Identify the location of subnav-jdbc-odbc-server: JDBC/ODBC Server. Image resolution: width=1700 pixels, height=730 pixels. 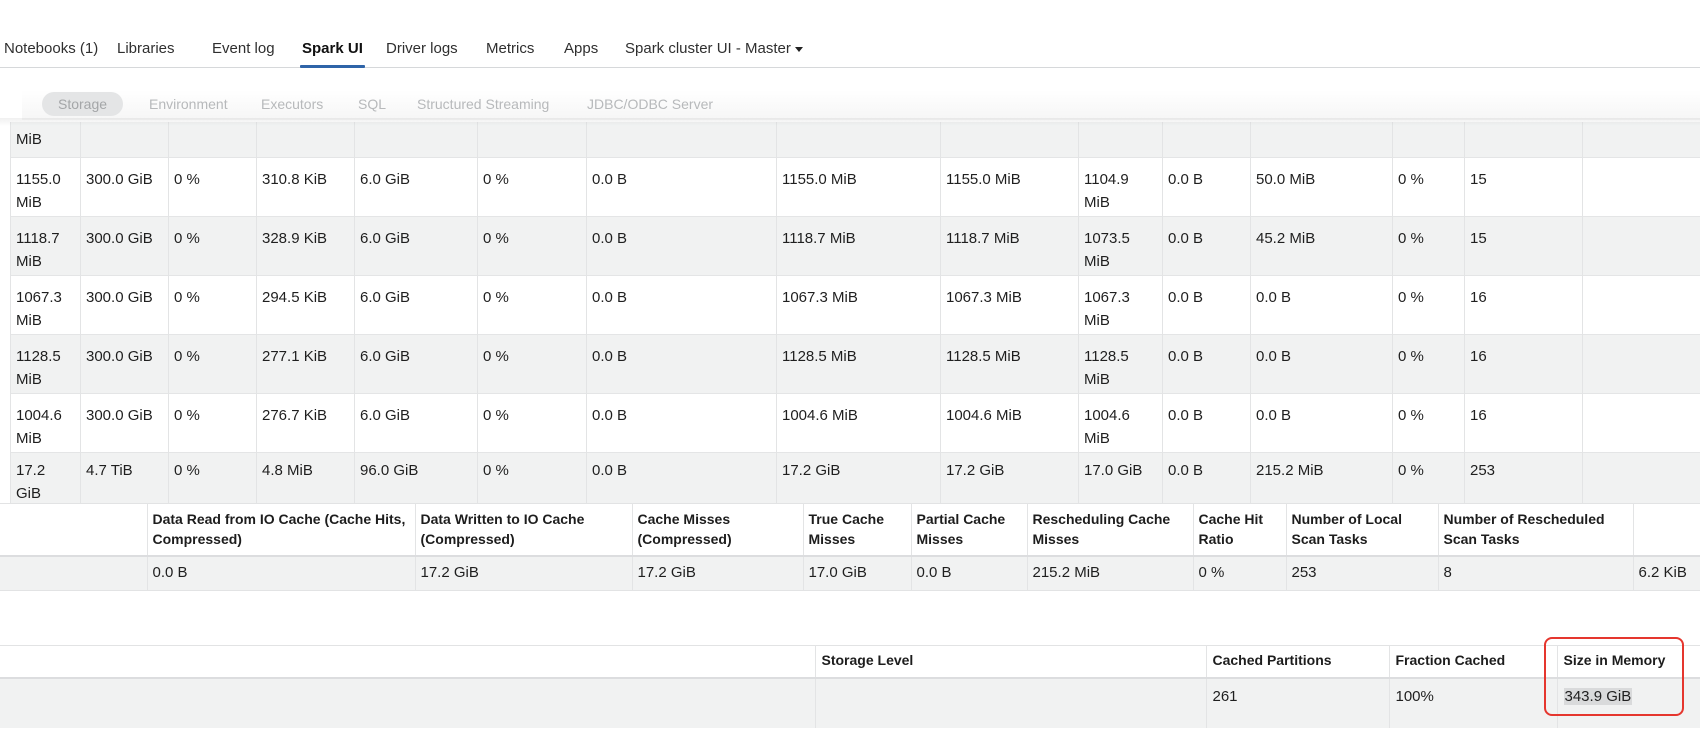
(650, 104).